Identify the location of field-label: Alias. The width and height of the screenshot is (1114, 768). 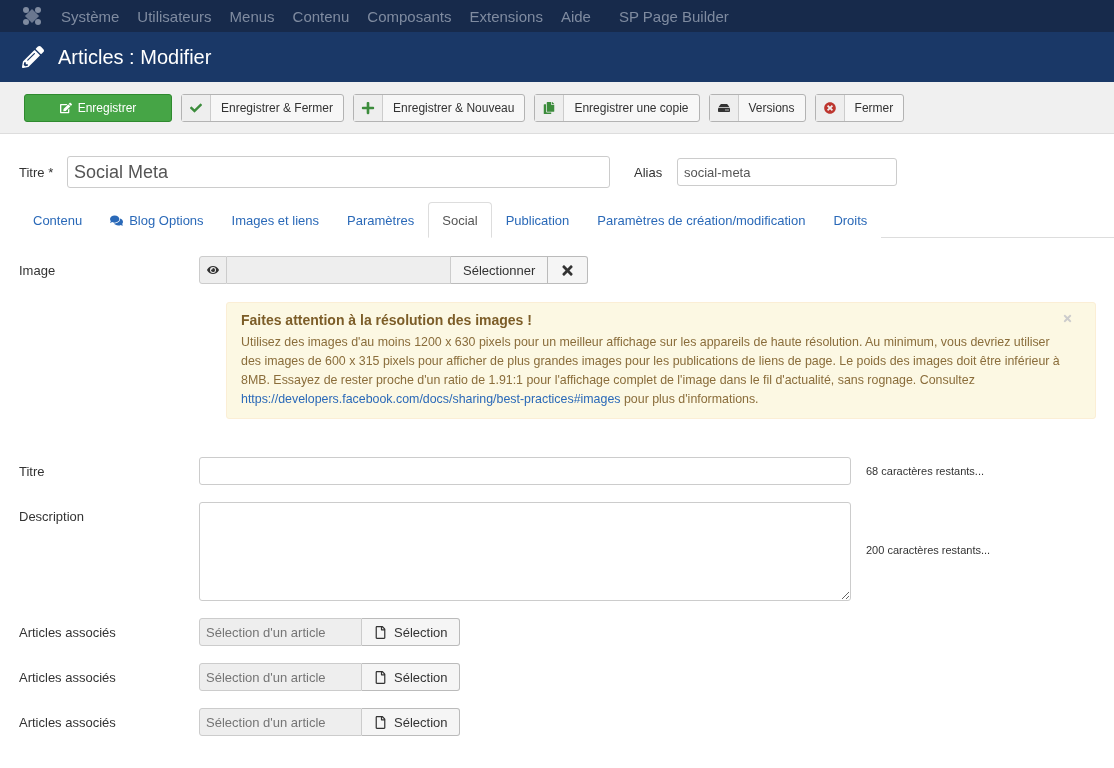
(649, 172).